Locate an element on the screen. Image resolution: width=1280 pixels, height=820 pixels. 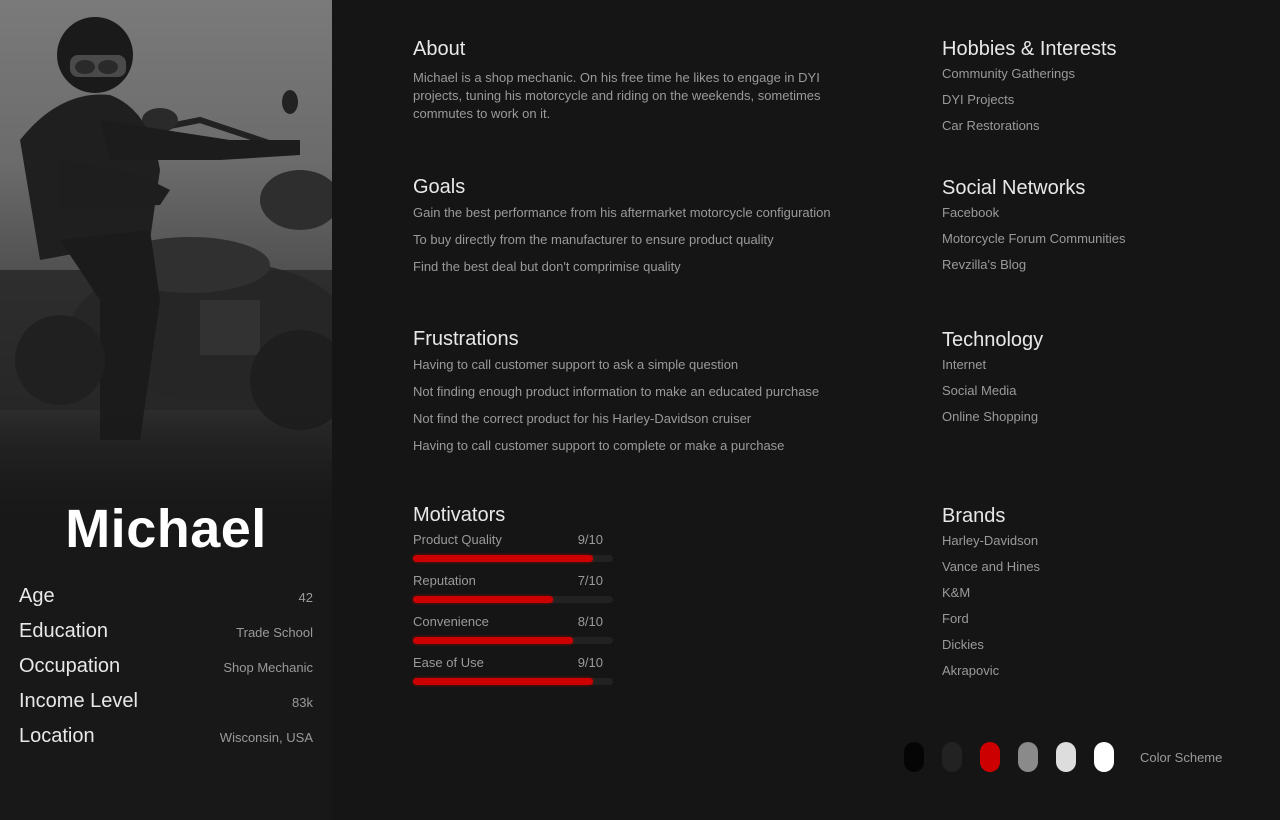
section-title: Technology is located at coordinates (993, 340).